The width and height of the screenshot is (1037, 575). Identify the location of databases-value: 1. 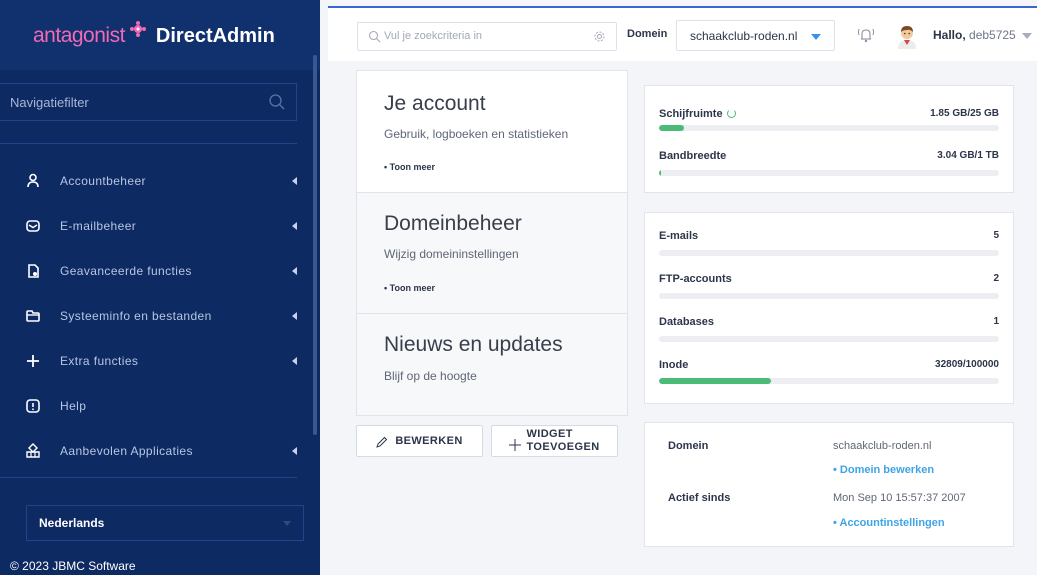
(996, 321).